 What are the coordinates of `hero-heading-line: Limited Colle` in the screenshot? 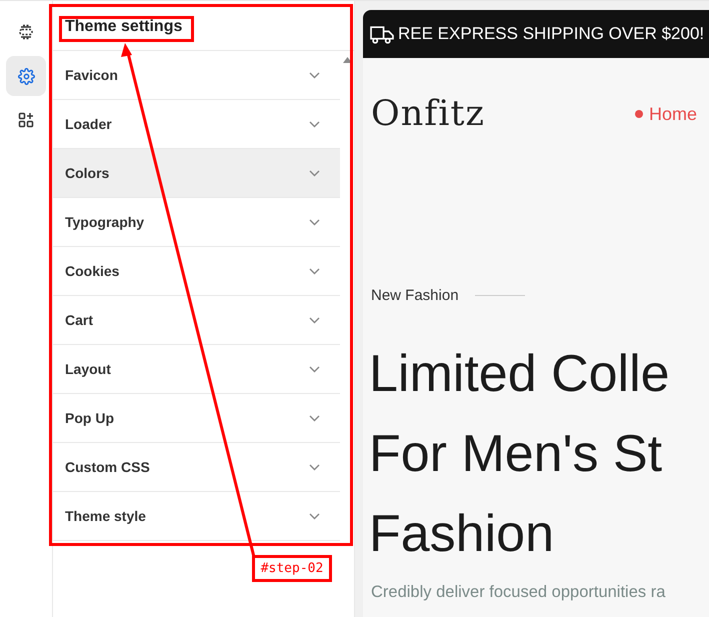 It's located at (520, 374).